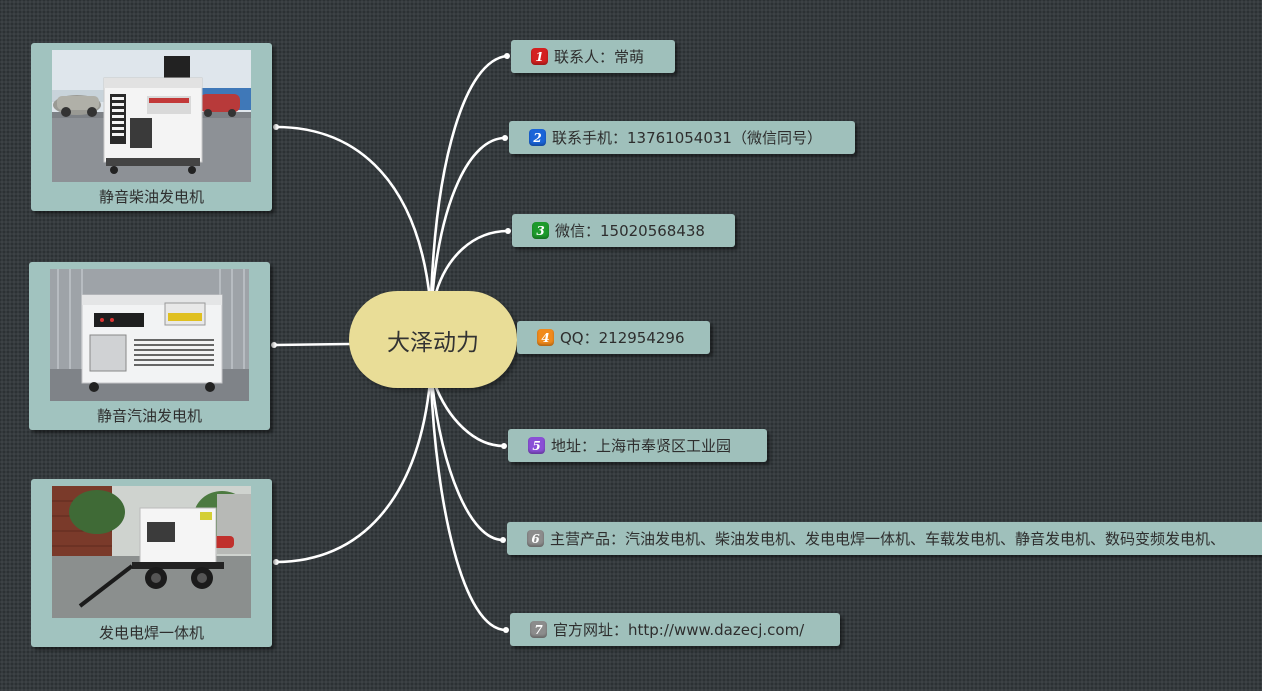 Image resolution: width=1262 pixels, height=691 pixels. What do you see at coordinates (151, 116) in the screenshot?
I see `silent-diesel-generator-photo` at bounding box center [151, 116].